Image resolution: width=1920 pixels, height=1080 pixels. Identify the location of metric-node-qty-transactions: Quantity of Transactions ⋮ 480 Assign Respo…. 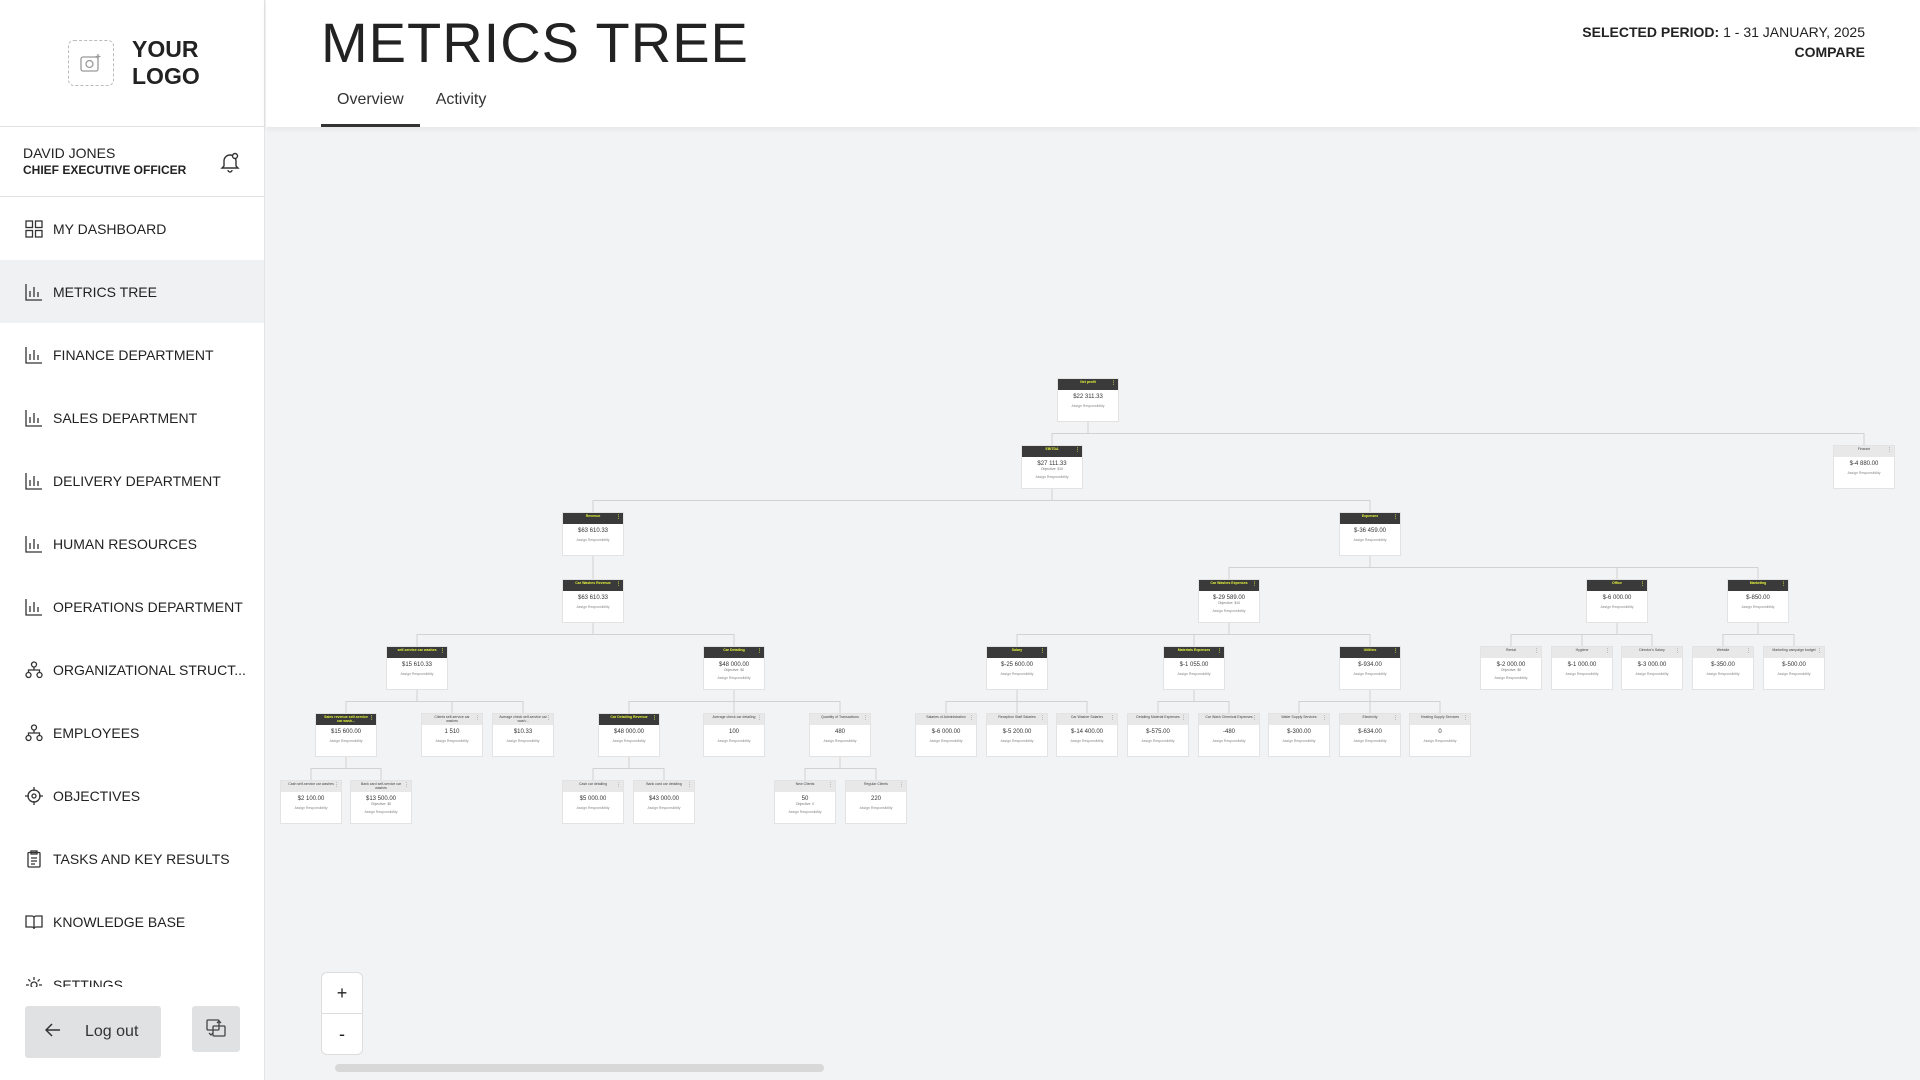
(840, 735).